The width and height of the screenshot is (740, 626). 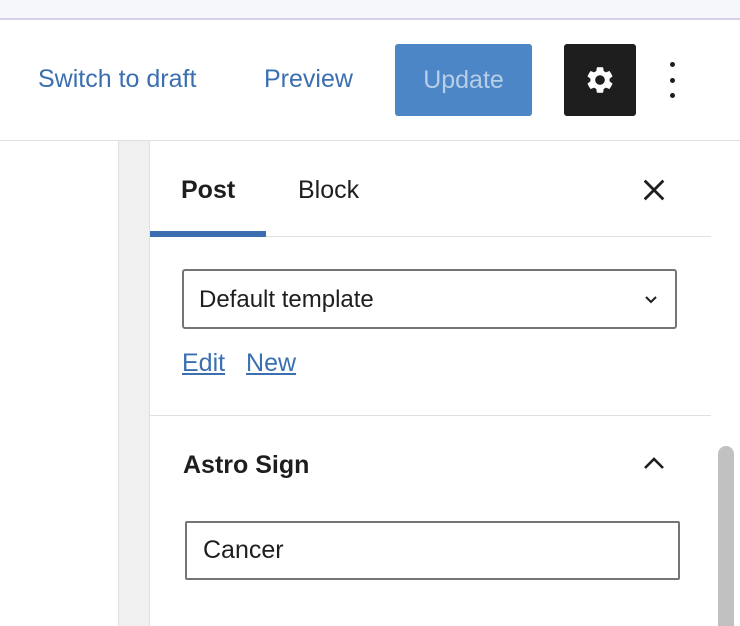 What do you see at coordinates (286, 299) in the screenshot?
I see `template-select-value: Default template` at bounding box center [286, 299].